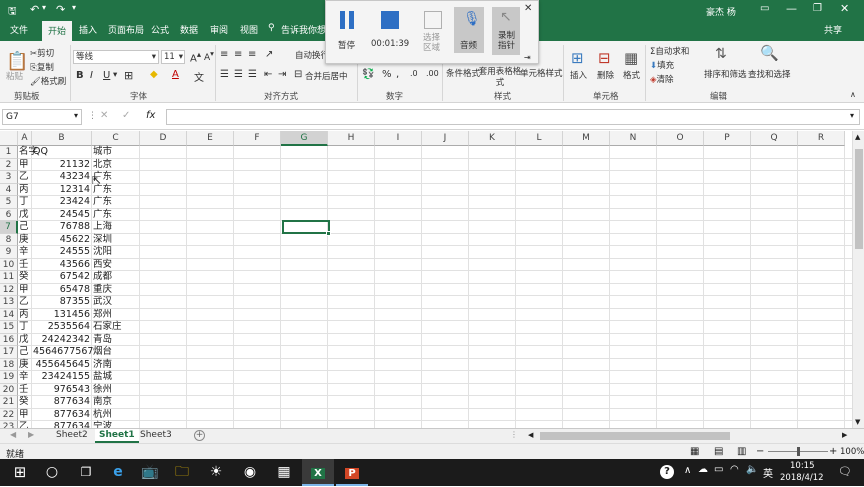 Image resolution: width=864 pixels, height=487 pixels. I want to click on tab-file: 文件, so click(19, 29).